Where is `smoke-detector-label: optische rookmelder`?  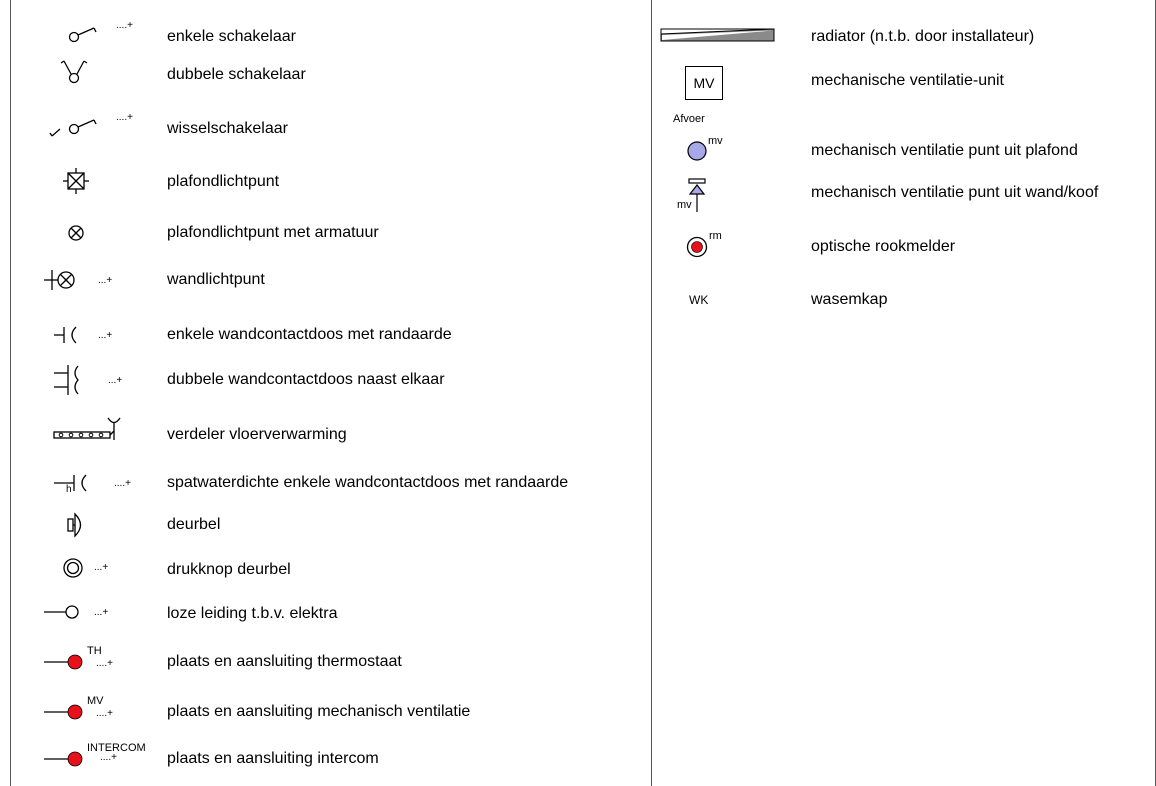
smoke-detector-label: optische rookmelder is located at coordinates (883, 246).